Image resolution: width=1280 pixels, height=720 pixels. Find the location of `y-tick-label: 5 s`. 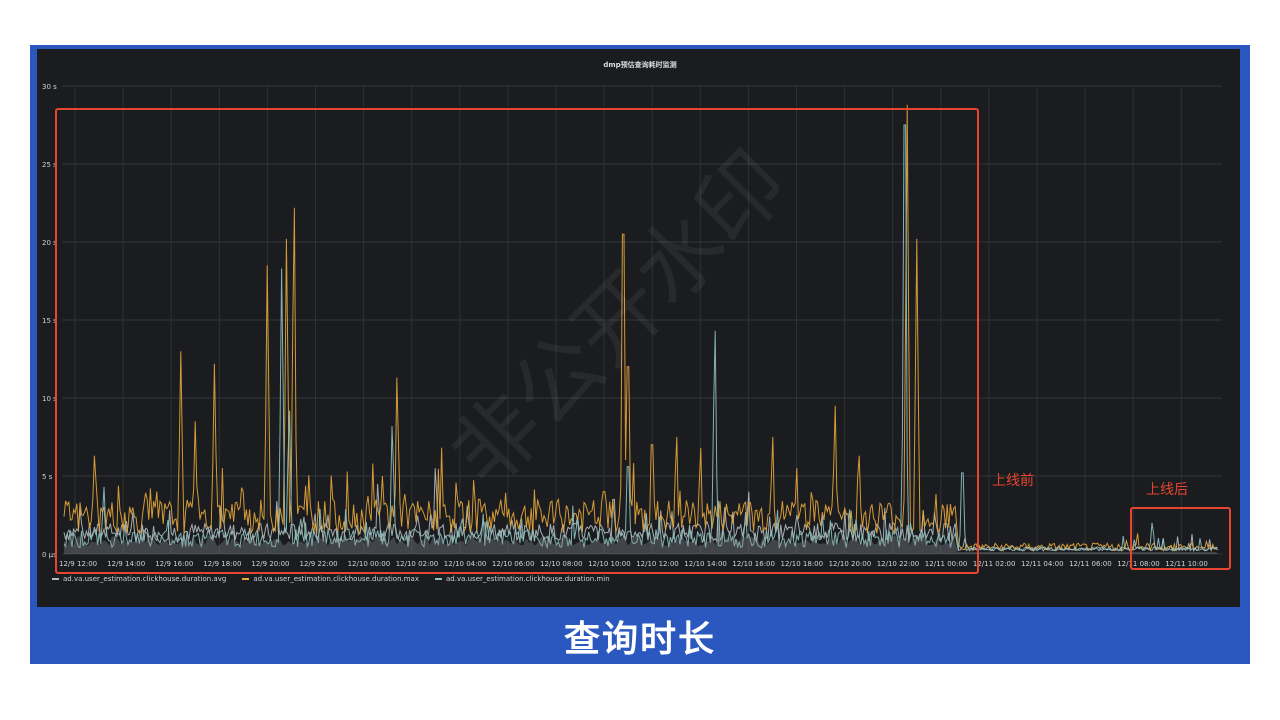

y-tick-label: 5 s is located at coordinates (47, 477).